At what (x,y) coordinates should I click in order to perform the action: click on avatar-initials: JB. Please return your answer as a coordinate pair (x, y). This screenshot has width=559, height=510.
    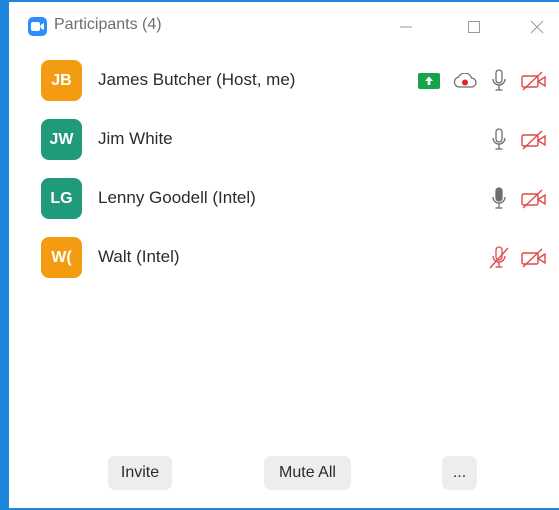
    Looking at the image, I should click on (61, 80).